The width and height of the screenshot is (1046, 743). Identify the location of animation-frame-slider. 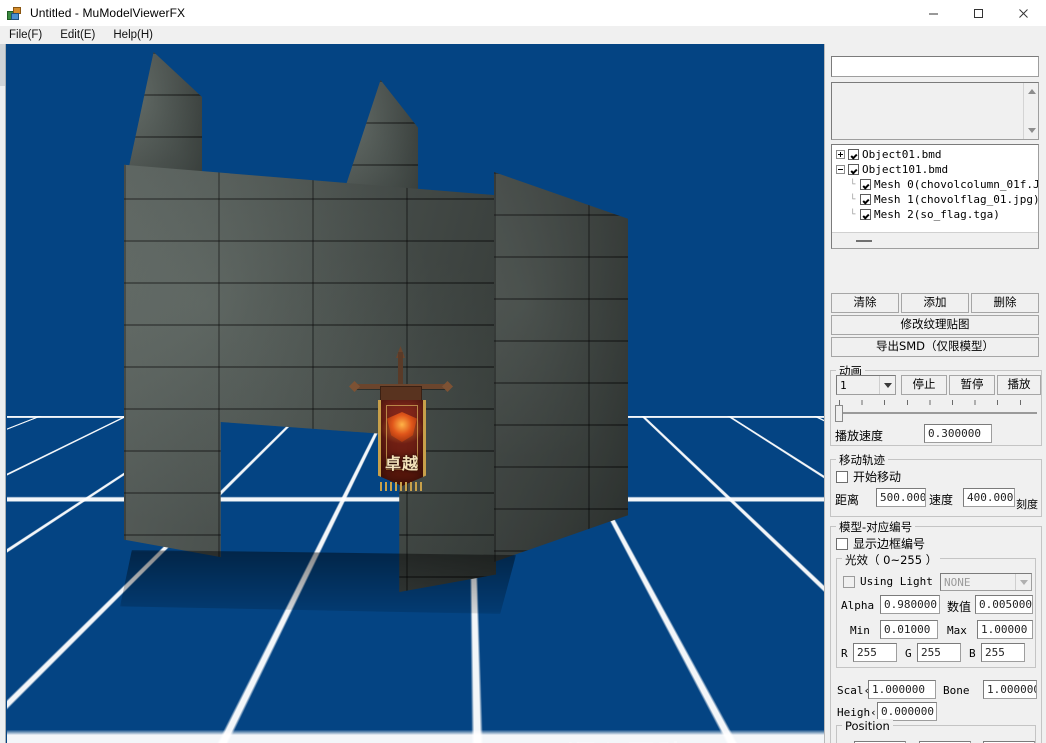
(936, 411).